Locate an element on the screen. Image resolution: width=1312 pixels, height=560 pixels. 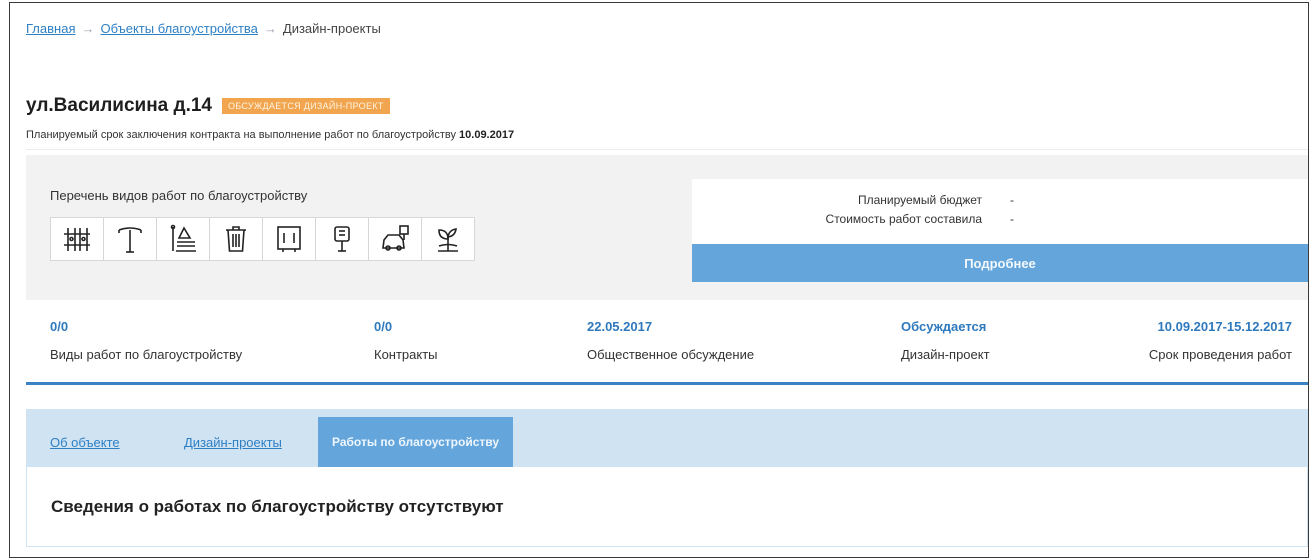
breadcrumb-current: Дизайн-проекты is located at coordinates (331, 28).